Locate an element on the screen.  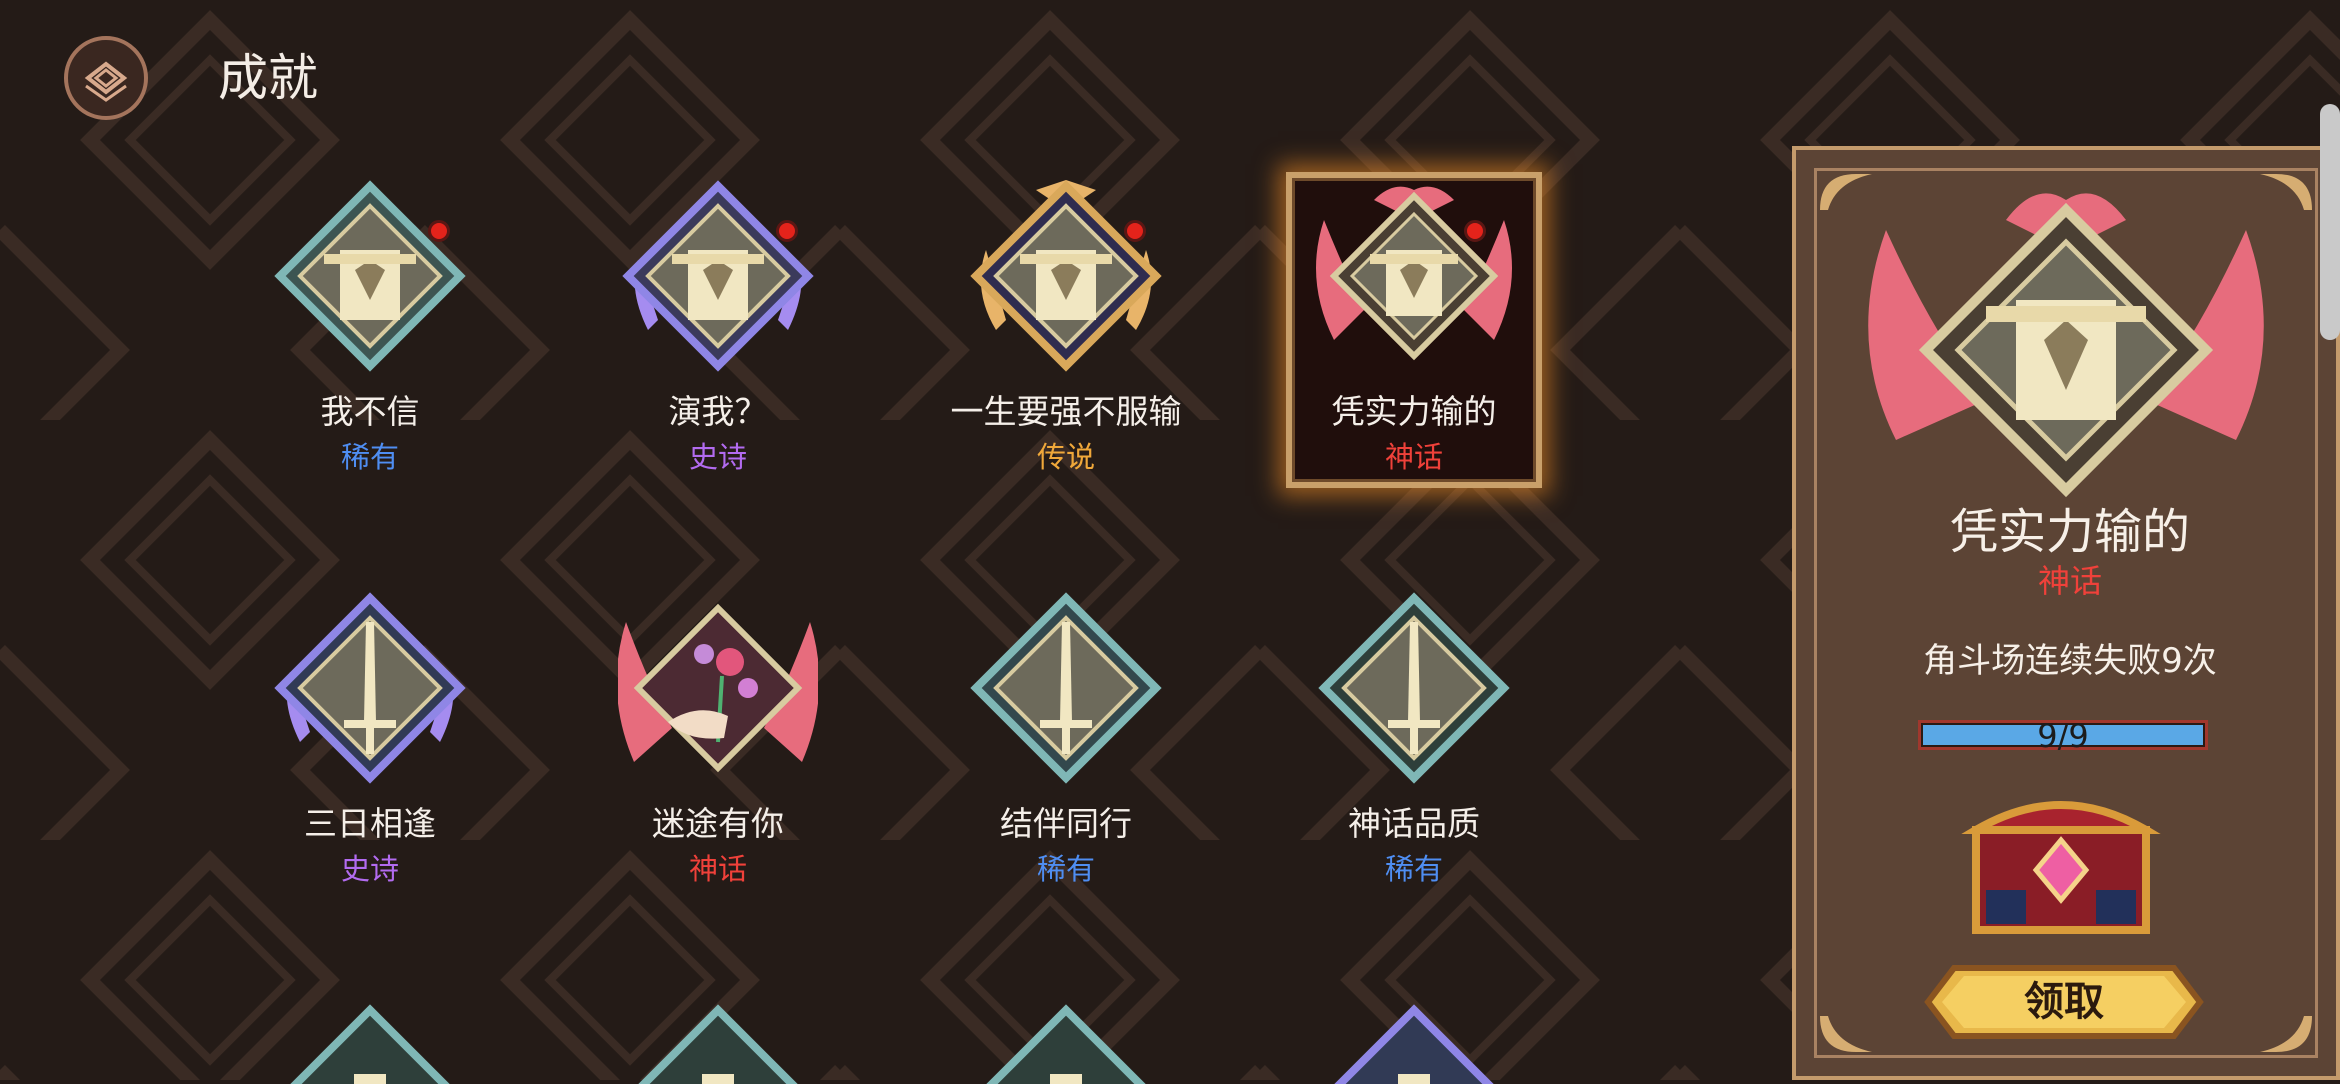
progress-bar: 9/9 is located at coordinates (2063, 736).